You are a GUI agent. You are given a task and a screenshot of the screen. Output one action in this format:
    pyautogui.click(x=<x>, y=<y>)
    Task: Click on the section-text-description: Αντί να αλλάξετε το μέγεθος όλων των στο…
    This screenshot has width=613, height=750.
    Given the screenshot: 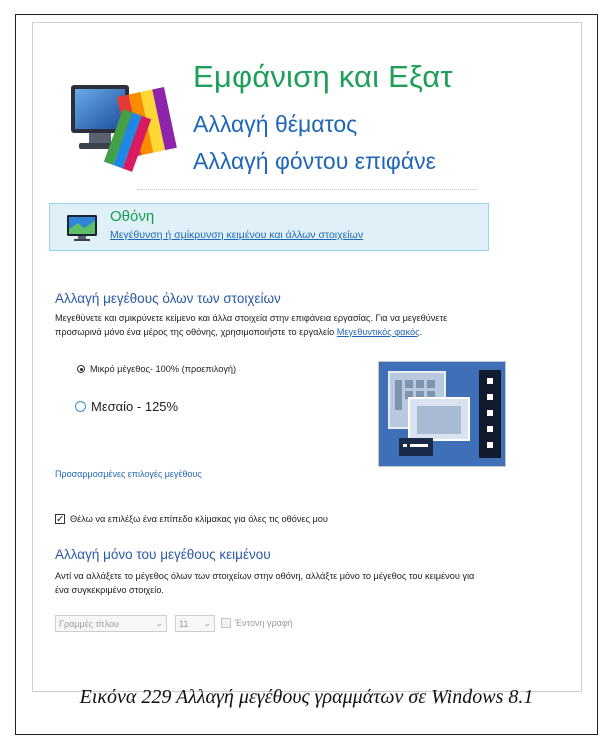 What is the action you would take?
    pyautogui.click(x=265, y=583)
    